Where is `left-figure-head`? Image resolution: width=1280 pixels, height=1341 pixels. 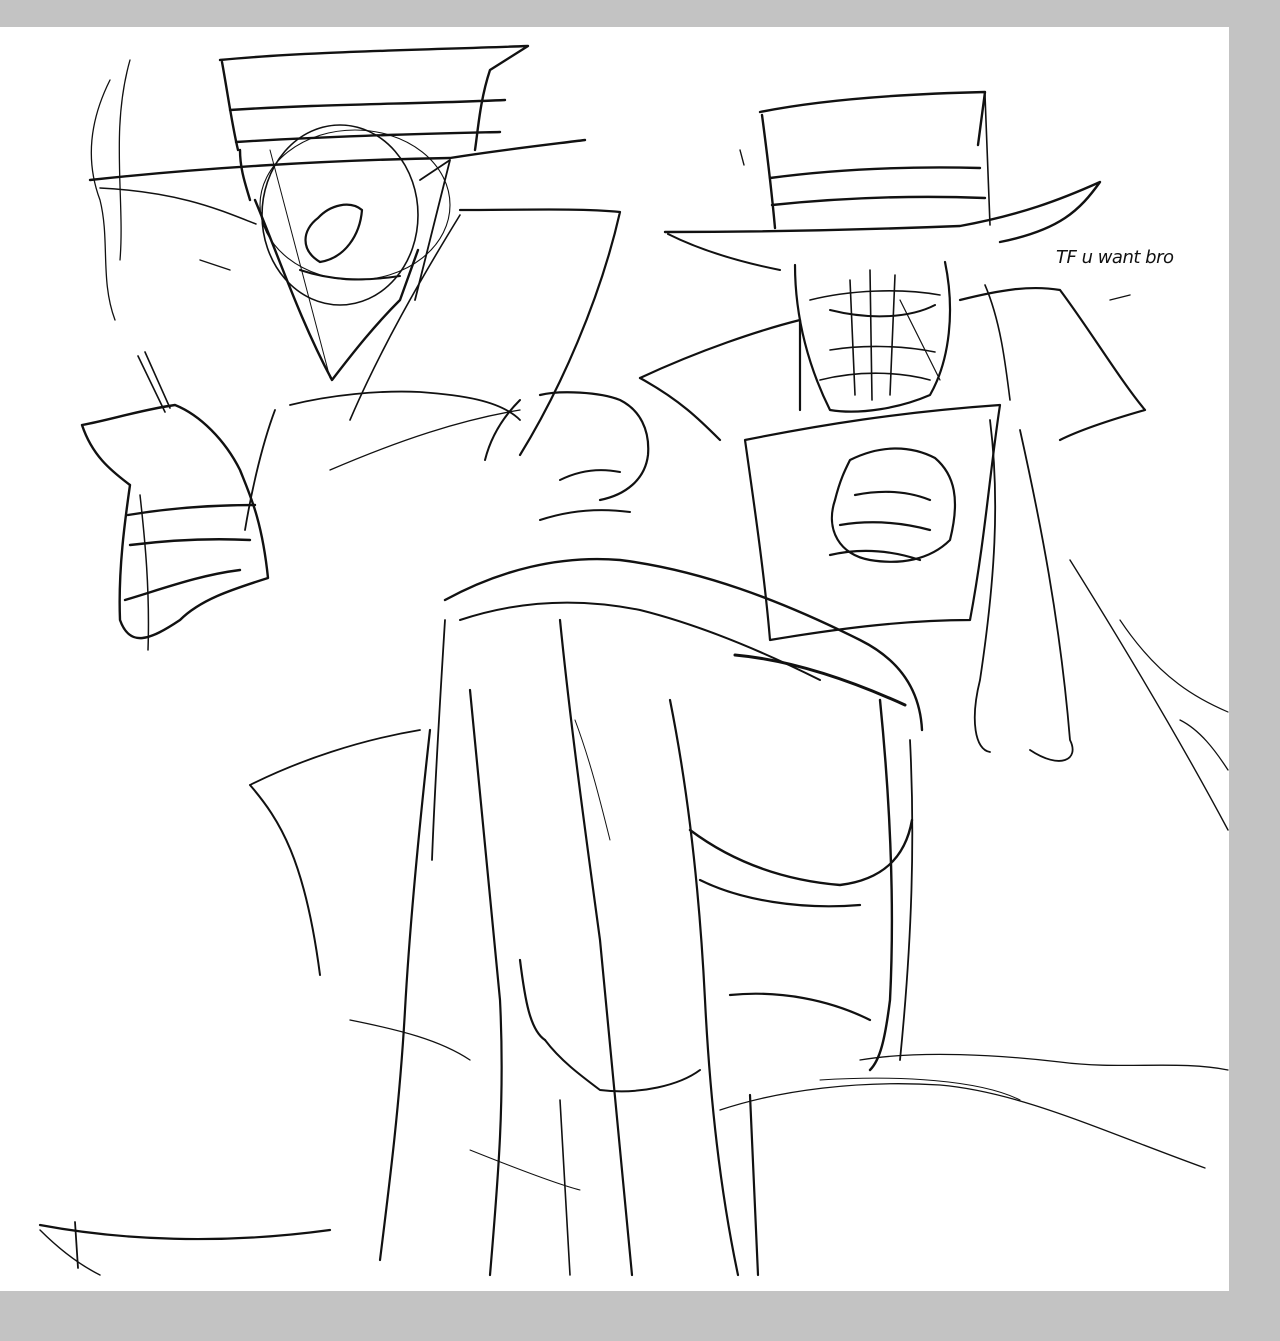
left-figure-head is located at coordinates (410, 290).